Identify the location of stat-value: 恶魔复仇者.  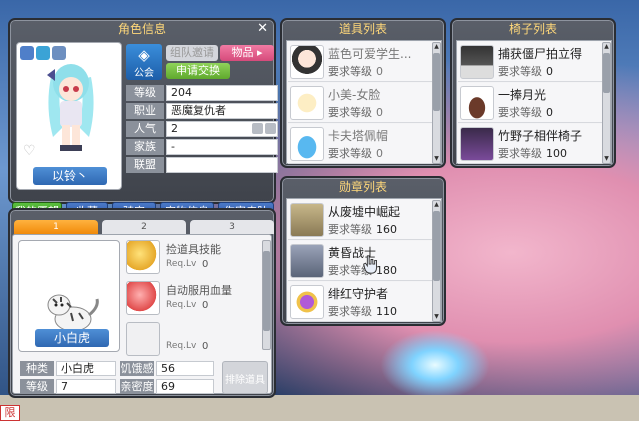
(222, 111).